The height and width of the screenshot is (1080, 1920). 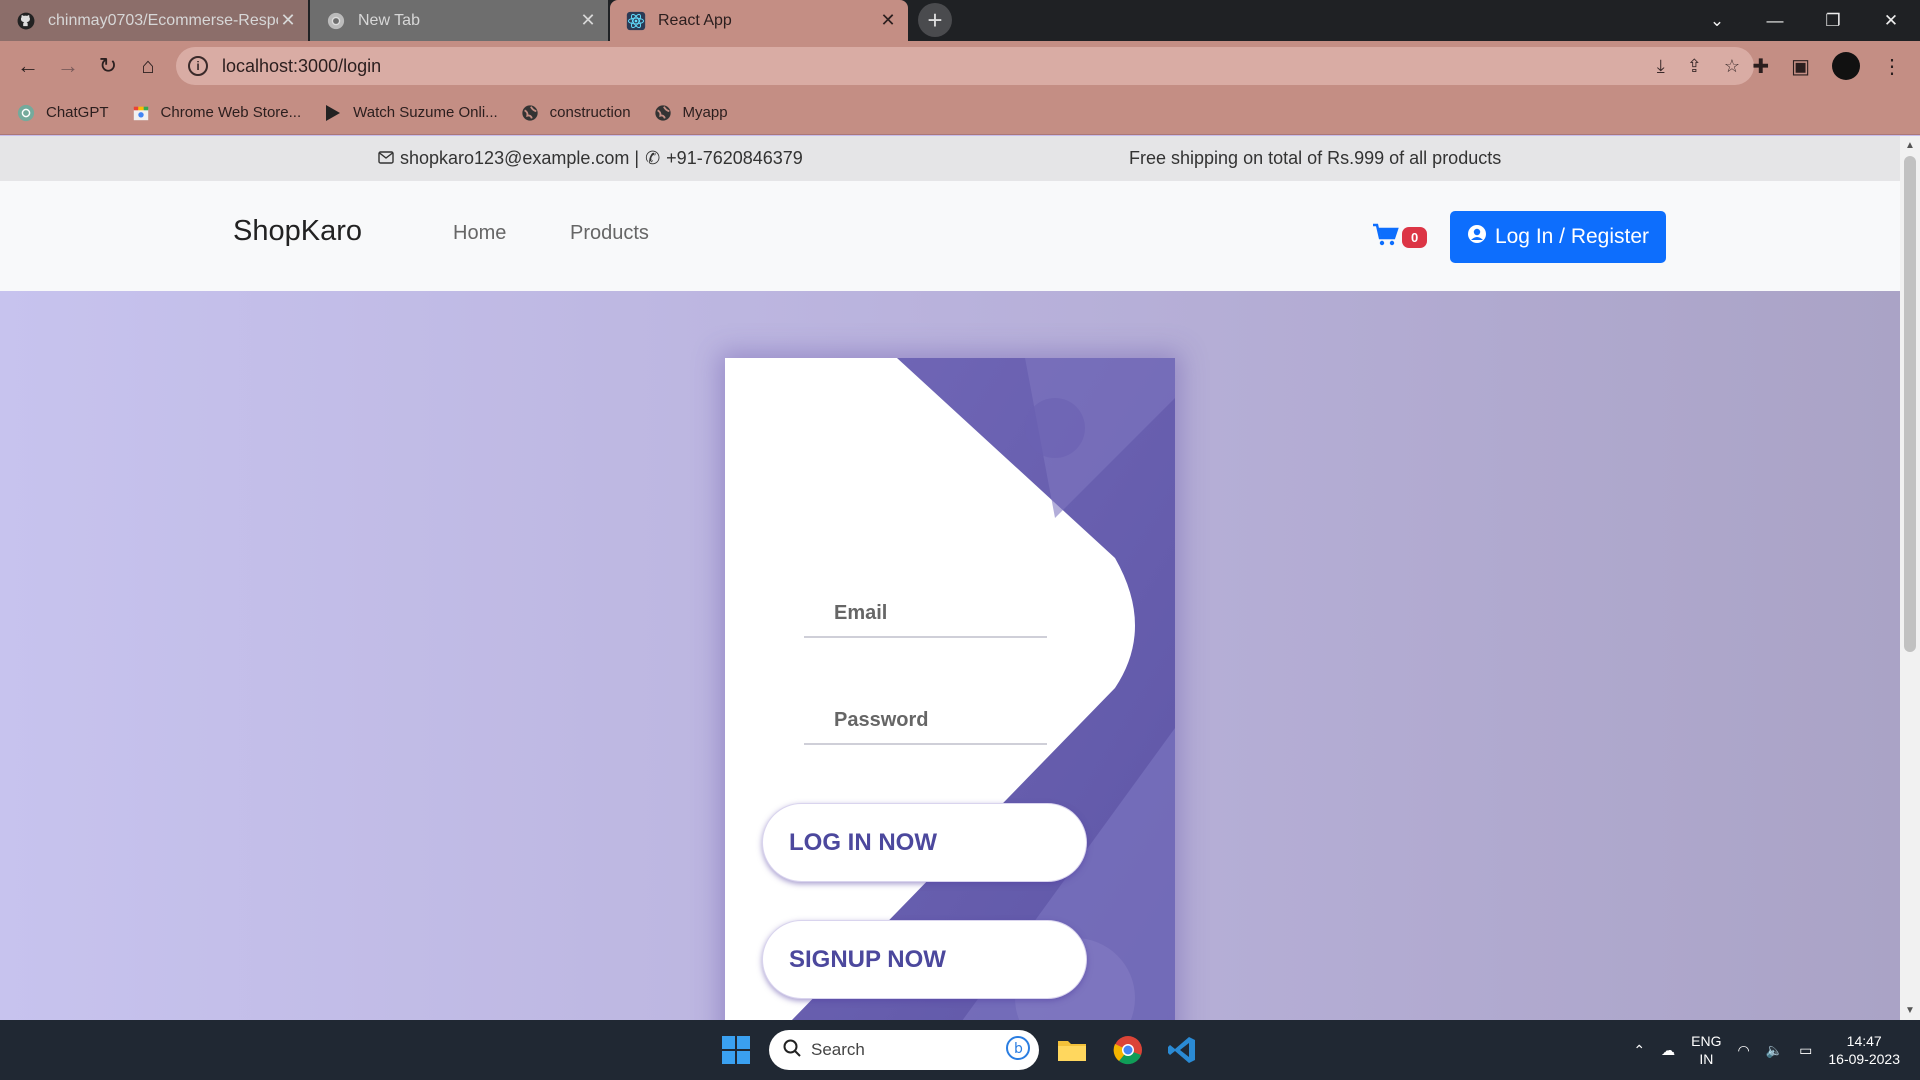 What do you see at coordinates (1694, 66) in the screenshot?
I see `share-icon: ⇪` at bounding box center [1694, 66].